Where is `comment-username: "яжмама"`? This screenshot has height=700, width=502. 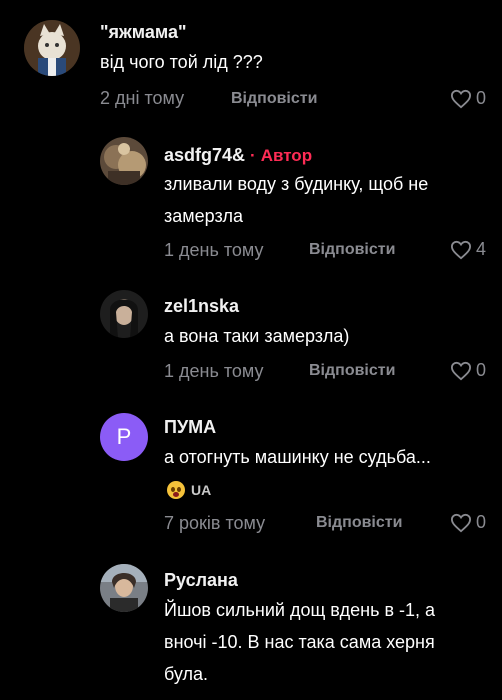
comment-username: "яжмама" is located at coordinates (143, 32).